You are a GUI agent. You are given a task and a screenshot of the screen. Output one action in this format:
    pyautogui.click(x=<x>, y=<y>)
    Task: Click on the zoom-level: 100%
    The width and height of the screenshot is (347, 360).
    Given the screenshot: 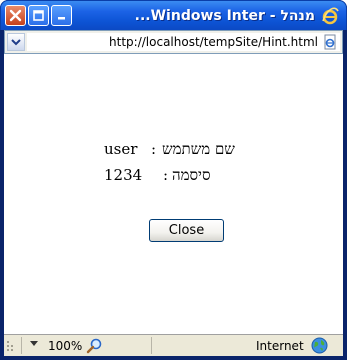 What is the action you would take?
    pyautogui.click(x=65, y=346)
    